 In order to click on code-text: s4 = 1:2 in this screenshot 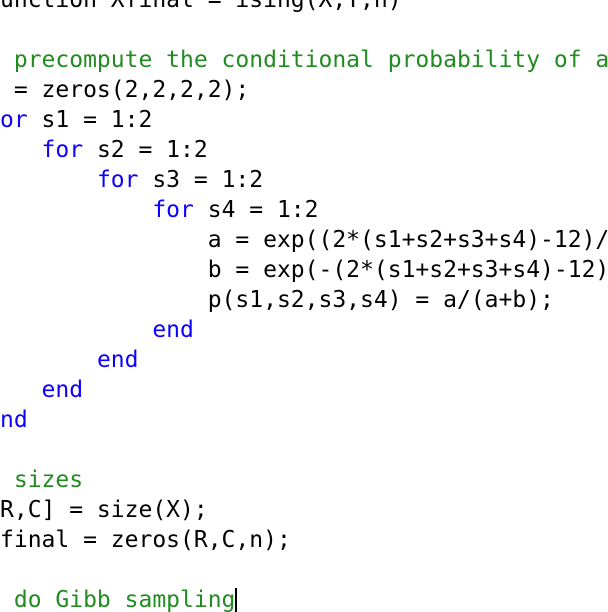, I will do `click(256, 210)`.